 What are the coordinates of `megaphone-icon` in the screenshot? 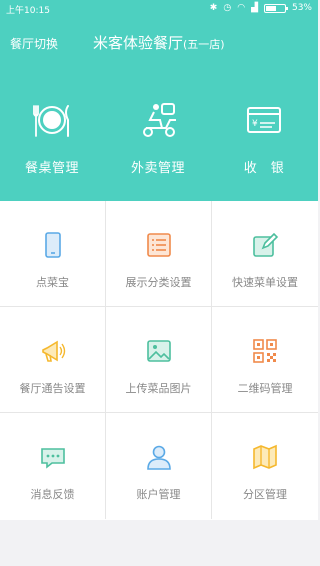 It's located at (54, 351).